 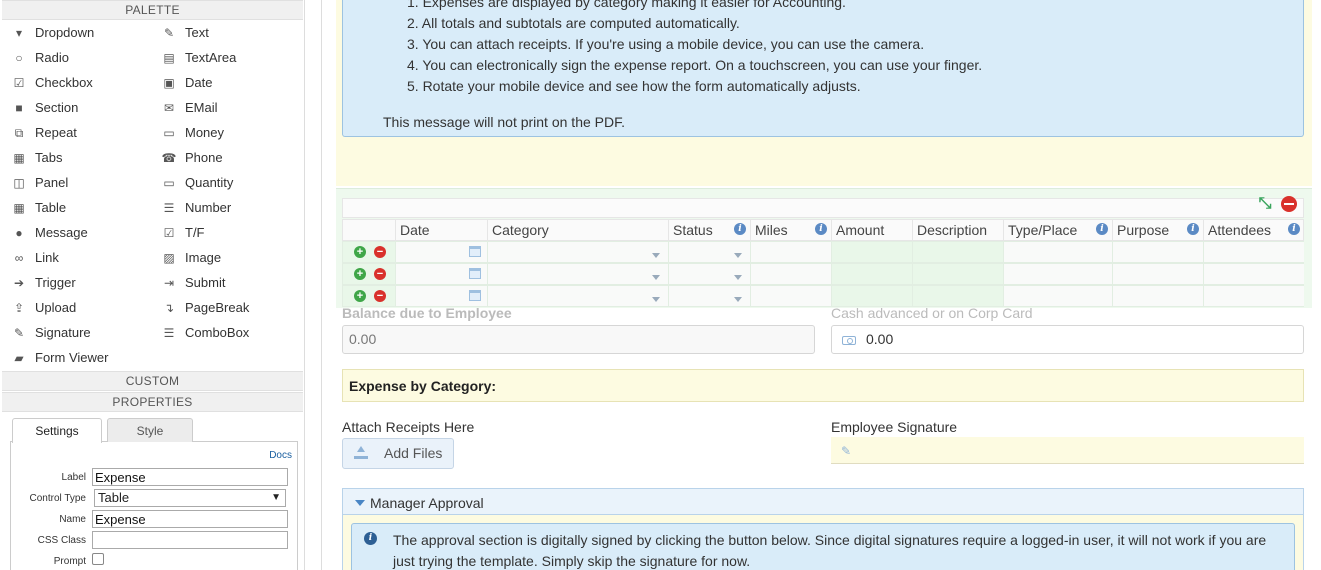 What do you see at coordinates (49, 233) in the screenshot?
I see `palette-item-message: ● Message` at bounding box center [49, 233].